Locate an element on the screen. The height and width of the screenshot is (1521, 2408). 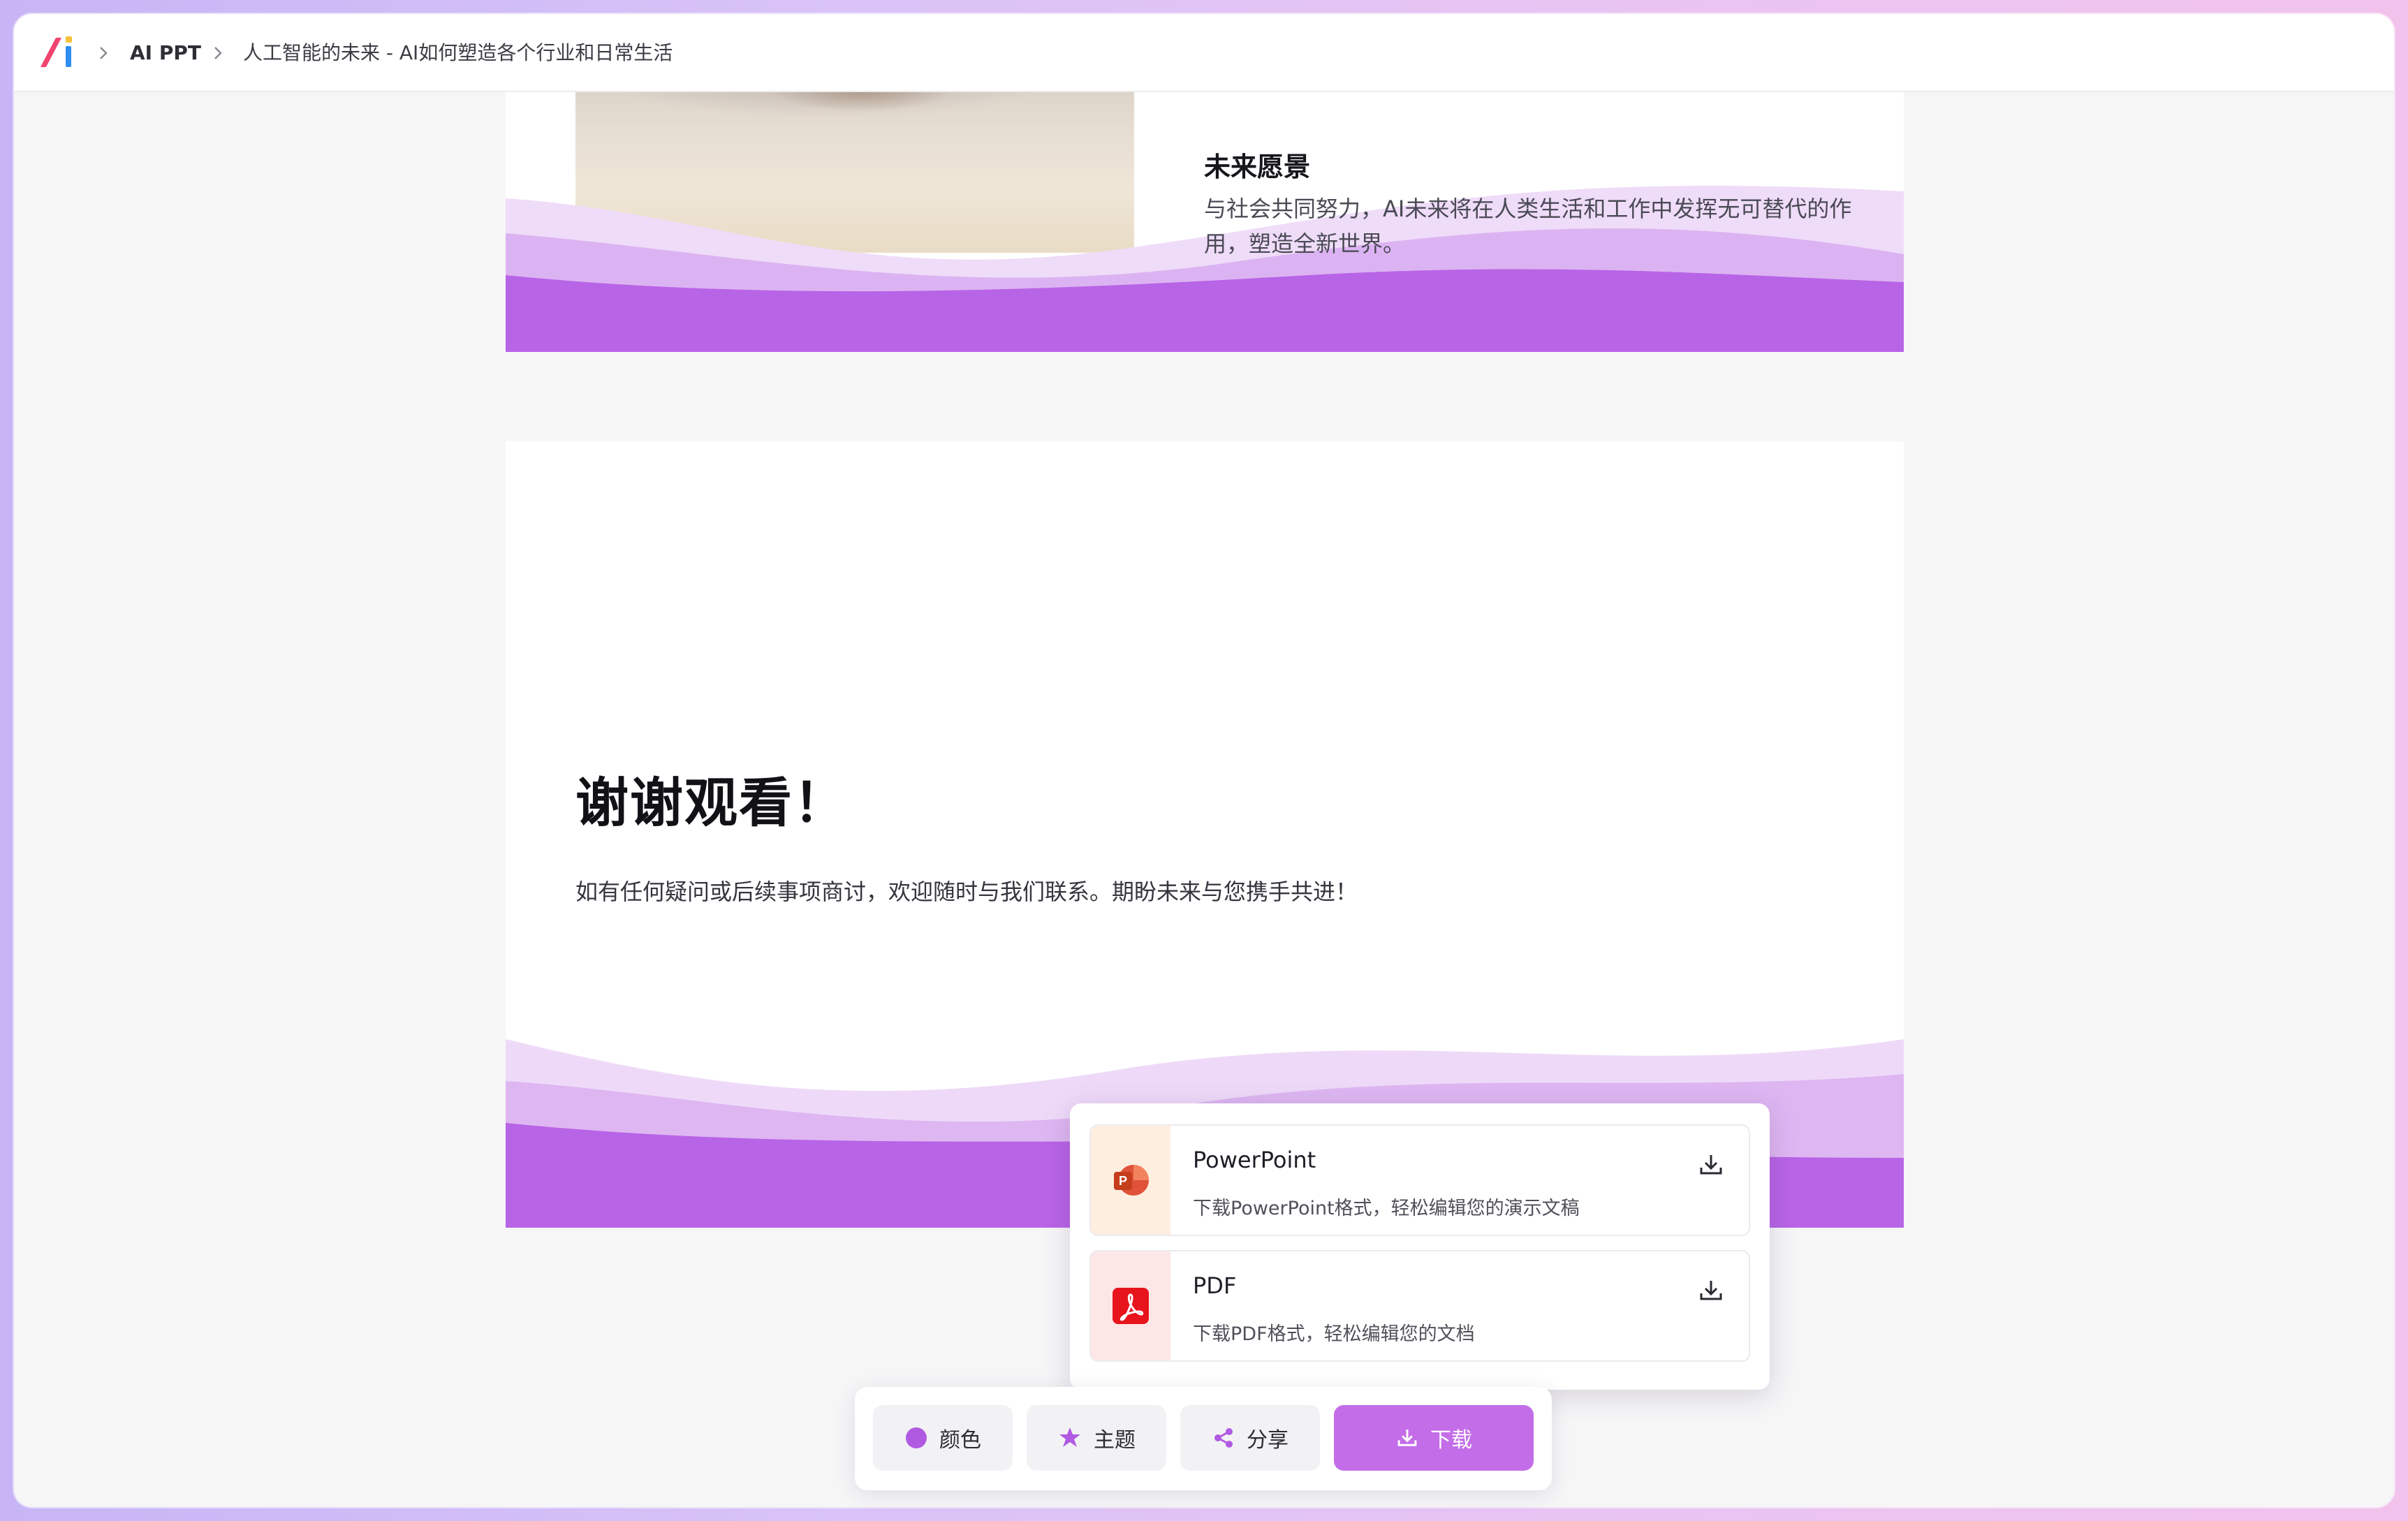
color-button: 颜色 is located at coordinates (943, 1438).